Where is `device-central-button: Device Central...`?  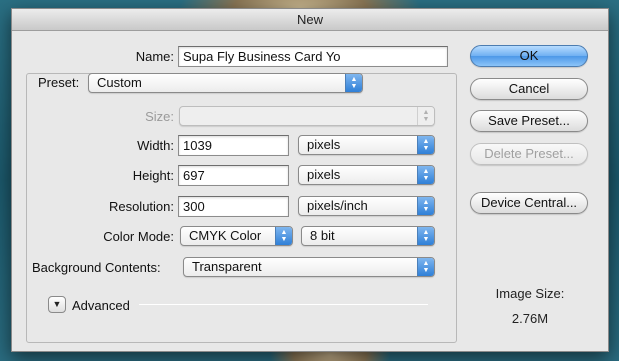
device-central-button: Device Central... is located at coordinates (529, 203).